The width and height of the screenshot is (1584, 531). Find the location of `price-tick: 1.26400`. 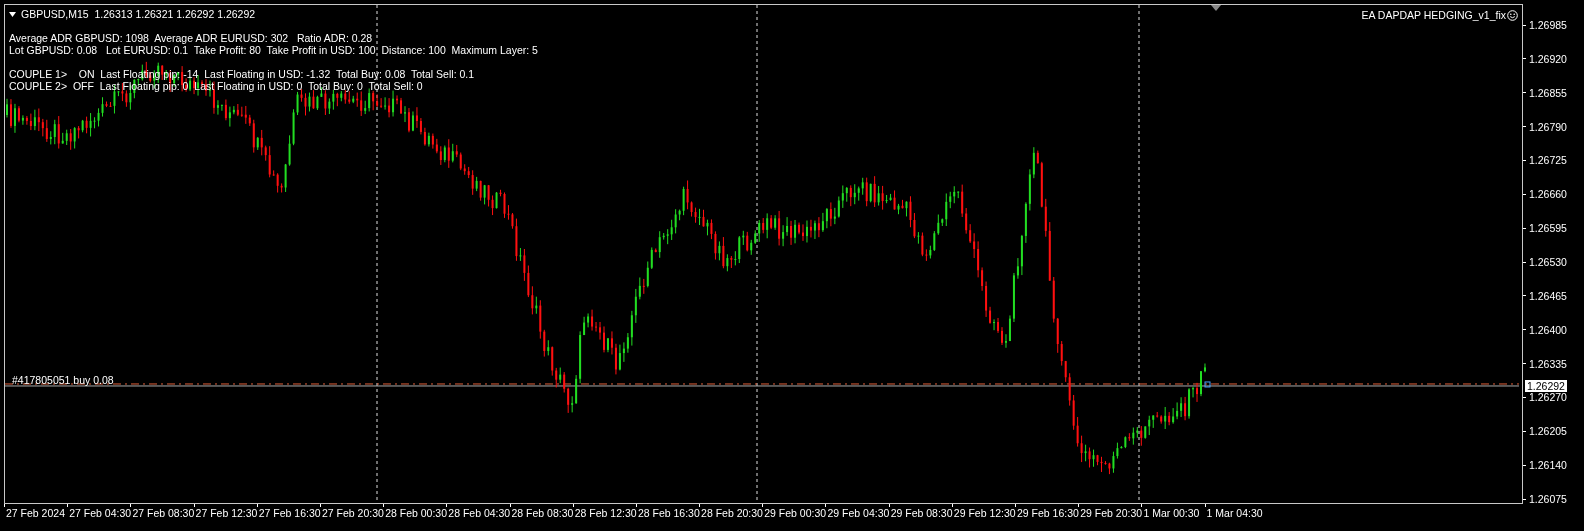

price-tick: 1.26400 is located at coordinates (1548, 329).